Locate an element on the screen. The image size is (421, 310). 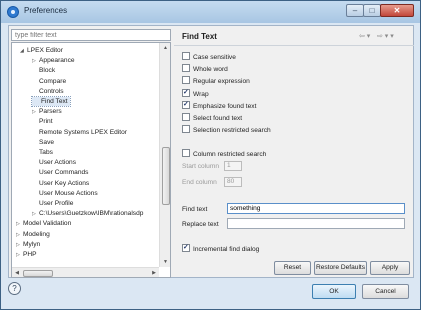
tree-item: Block is located at coordinates (43, 70).